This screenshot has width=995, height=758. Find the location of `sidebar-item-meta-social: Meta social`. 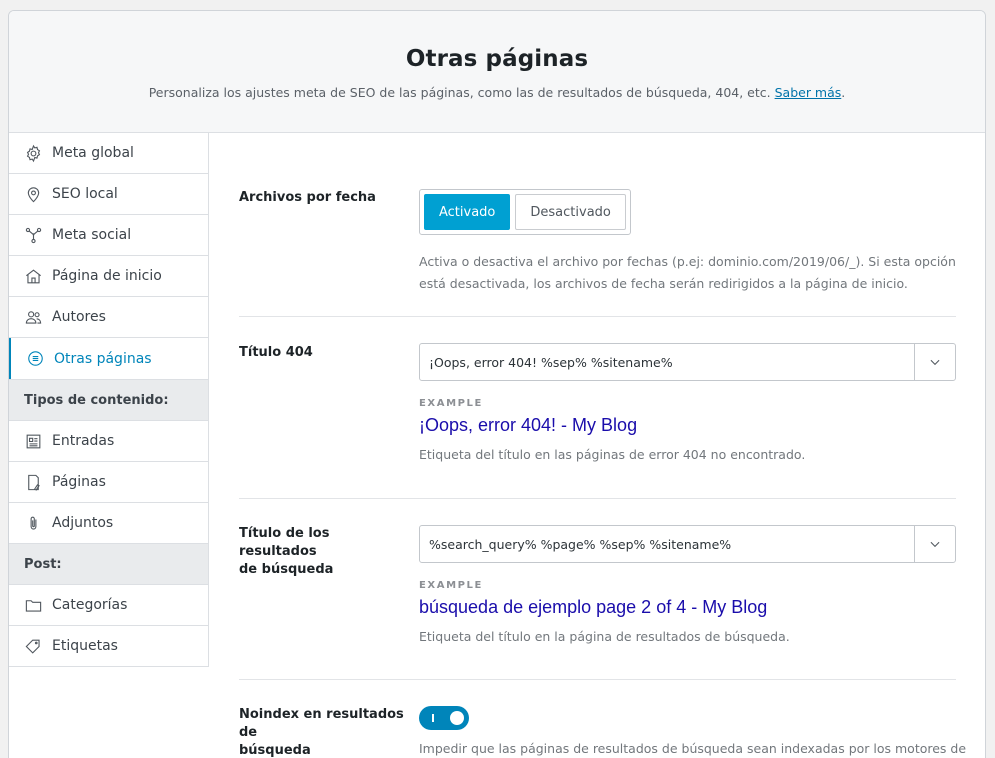

sidebar-item-meta-social: Meta social is located at coordinates (108, 235).